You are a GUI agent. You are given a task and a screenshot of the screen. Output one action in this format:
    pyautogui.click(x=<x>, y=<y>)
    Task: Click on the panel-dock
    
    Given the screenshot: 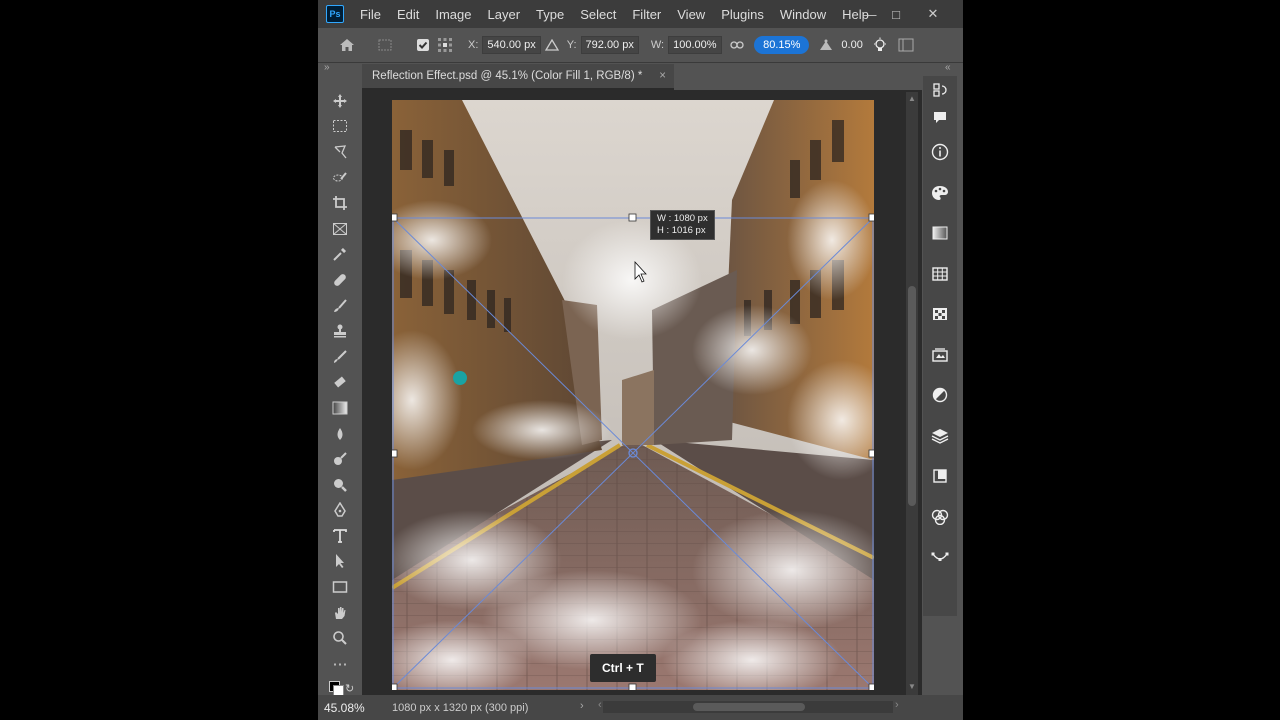 What is the action you would take?
    pyautogui.click(x=940, y=346)
    